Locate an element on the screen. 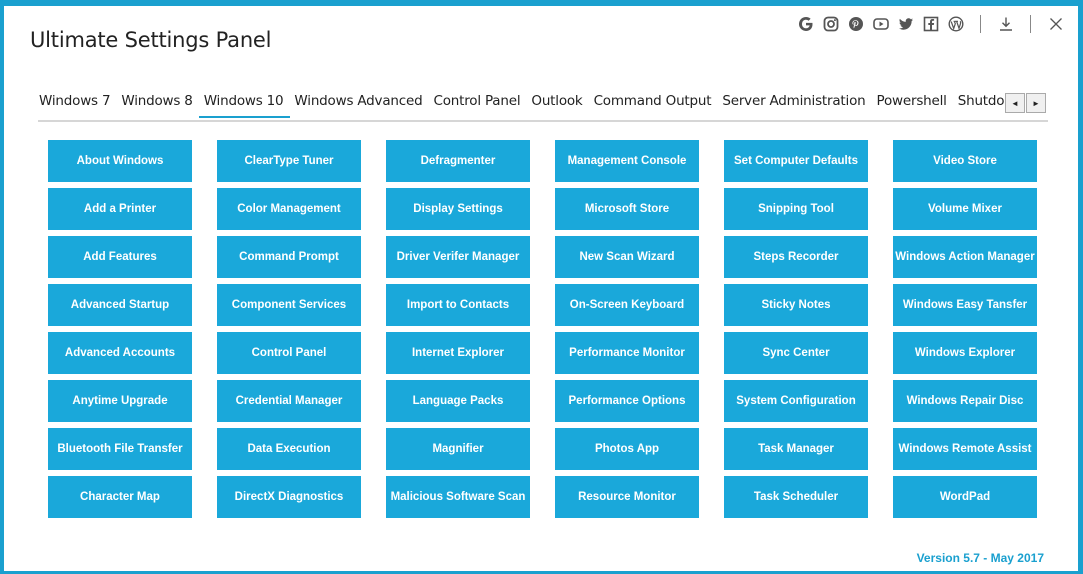  tab-scroll-right-button: ► is located at coordinates (1036, 103).